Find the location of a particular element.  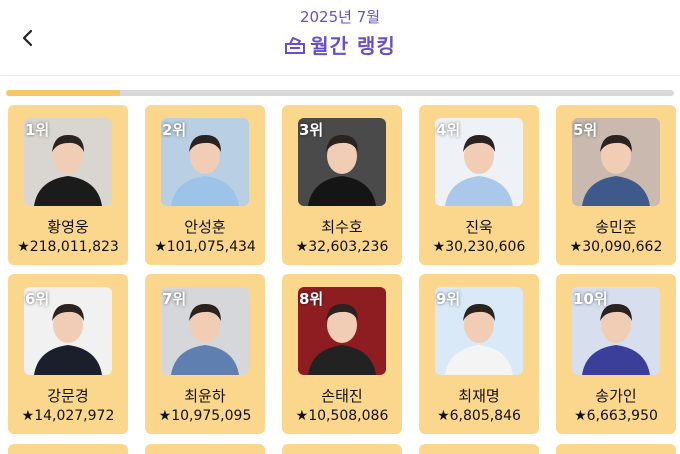

singer-name: 최수호 is located at coordinates (342, 227).